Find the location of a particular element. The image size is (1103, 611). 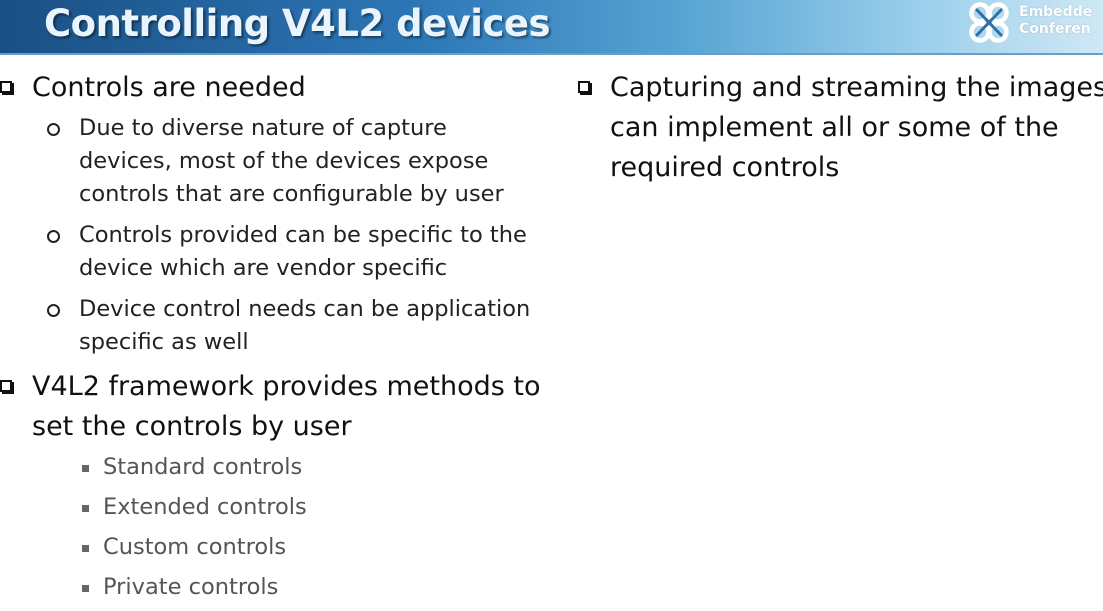

list-item-text: Custom controls is located at coordinates (195, 547).